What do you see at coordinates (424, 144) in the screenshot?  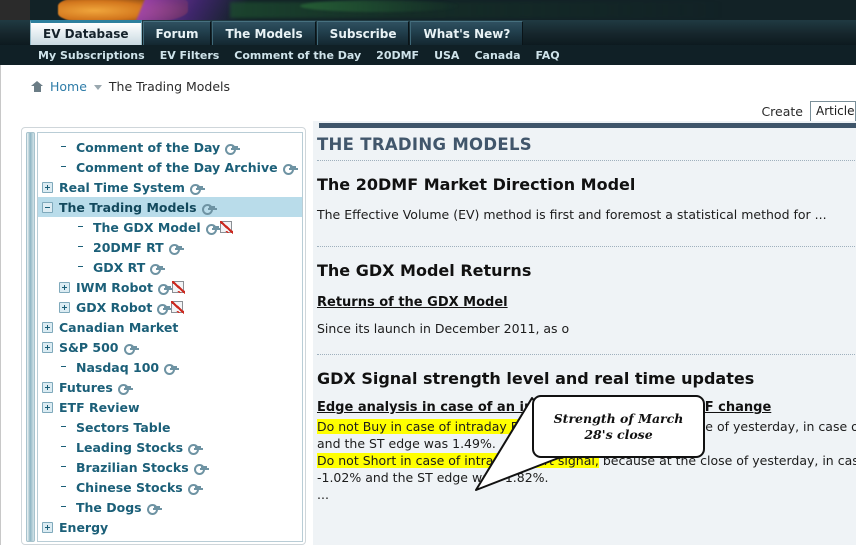 I see `page-title: THE TRADING MODELS` at bounding box center [424, 144].